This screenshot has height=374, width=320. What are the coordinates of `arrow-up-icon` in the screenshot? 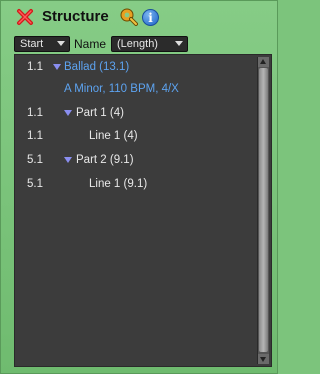 It's located at (263, 61).